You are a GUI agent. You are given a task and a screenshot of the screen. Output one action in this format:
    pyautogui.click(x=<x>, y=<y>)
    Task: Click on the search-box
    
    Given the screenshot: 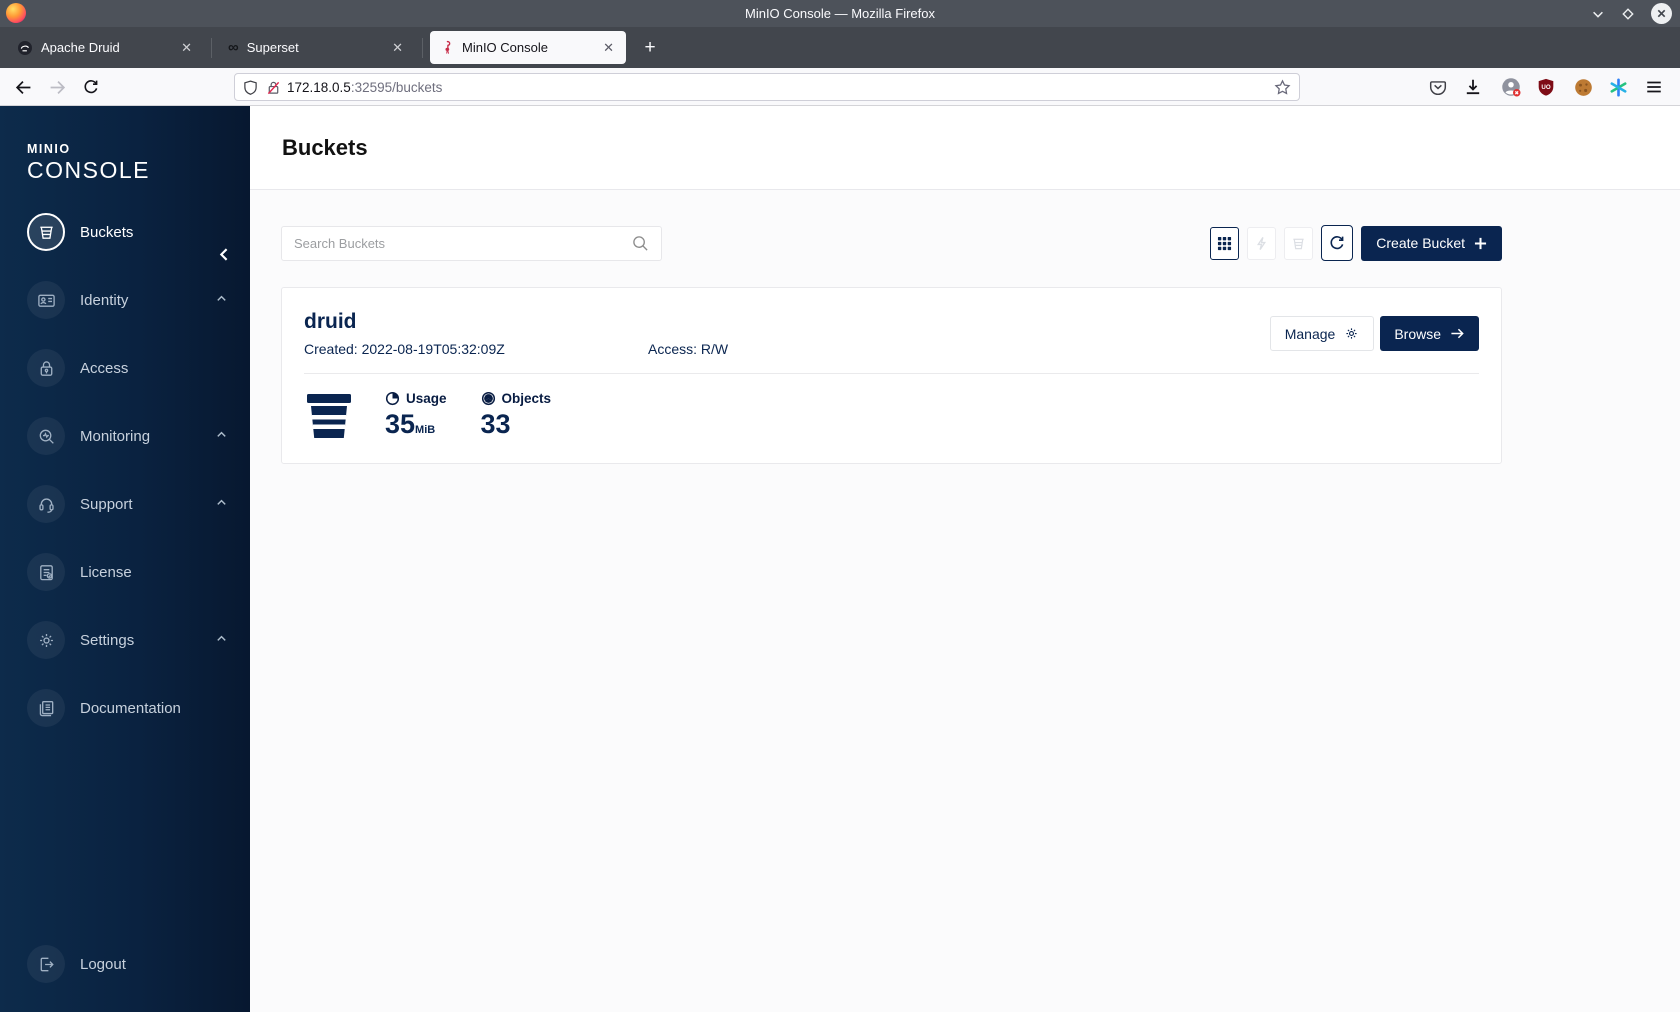 What is the action you would take?
    pyautogui.click(x=471, y=243)
    